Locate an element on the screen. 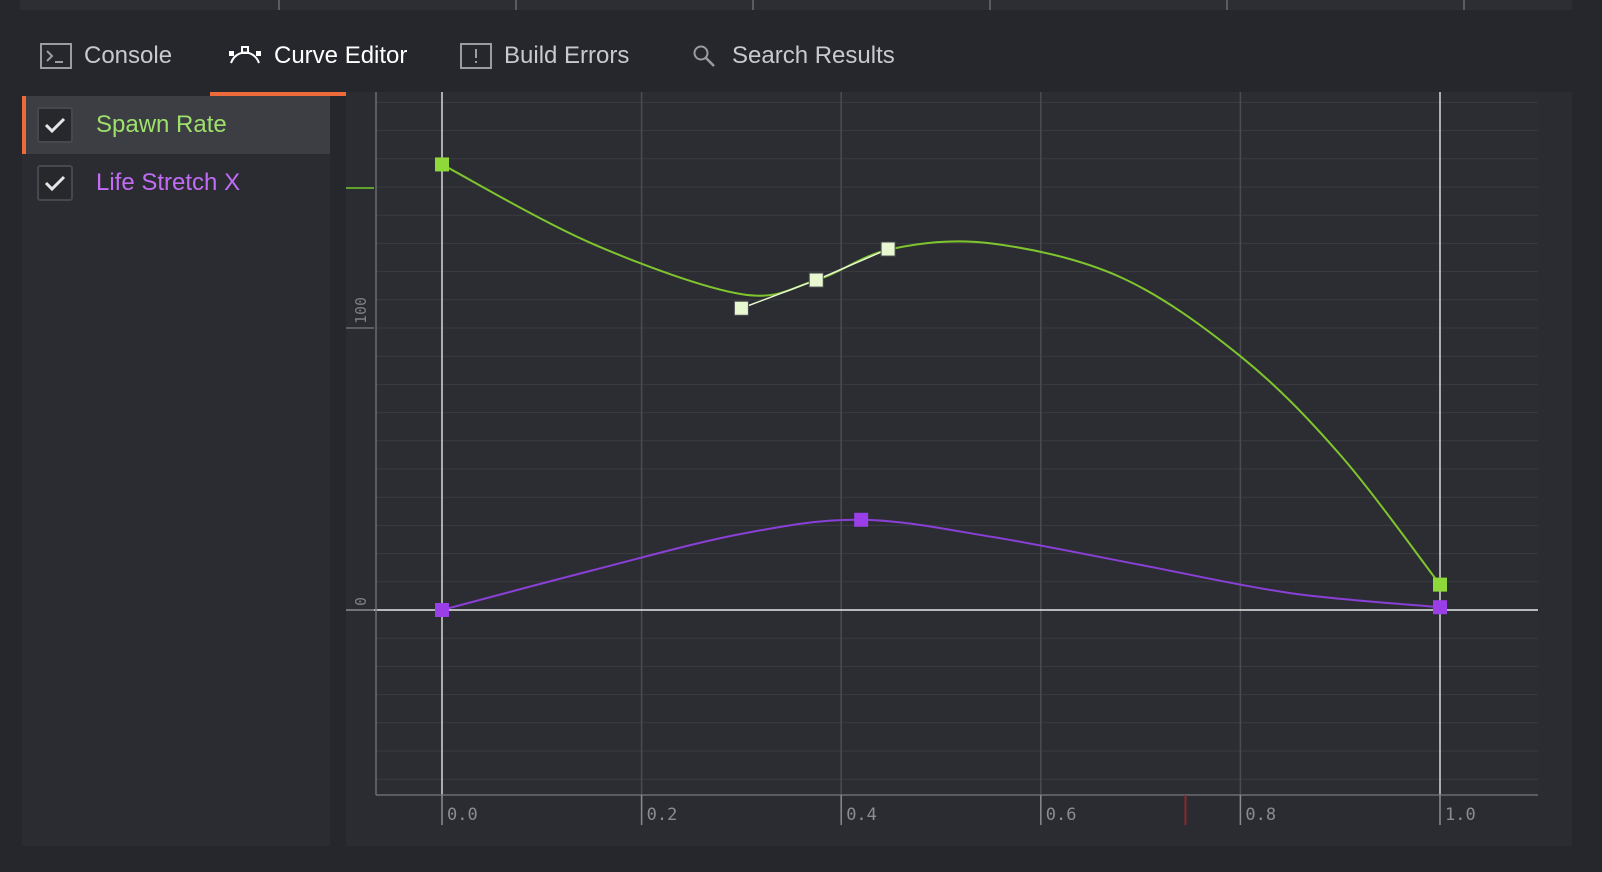  property-item-spawn-rate: Spawn Rate is located at coordinates (176, 125).